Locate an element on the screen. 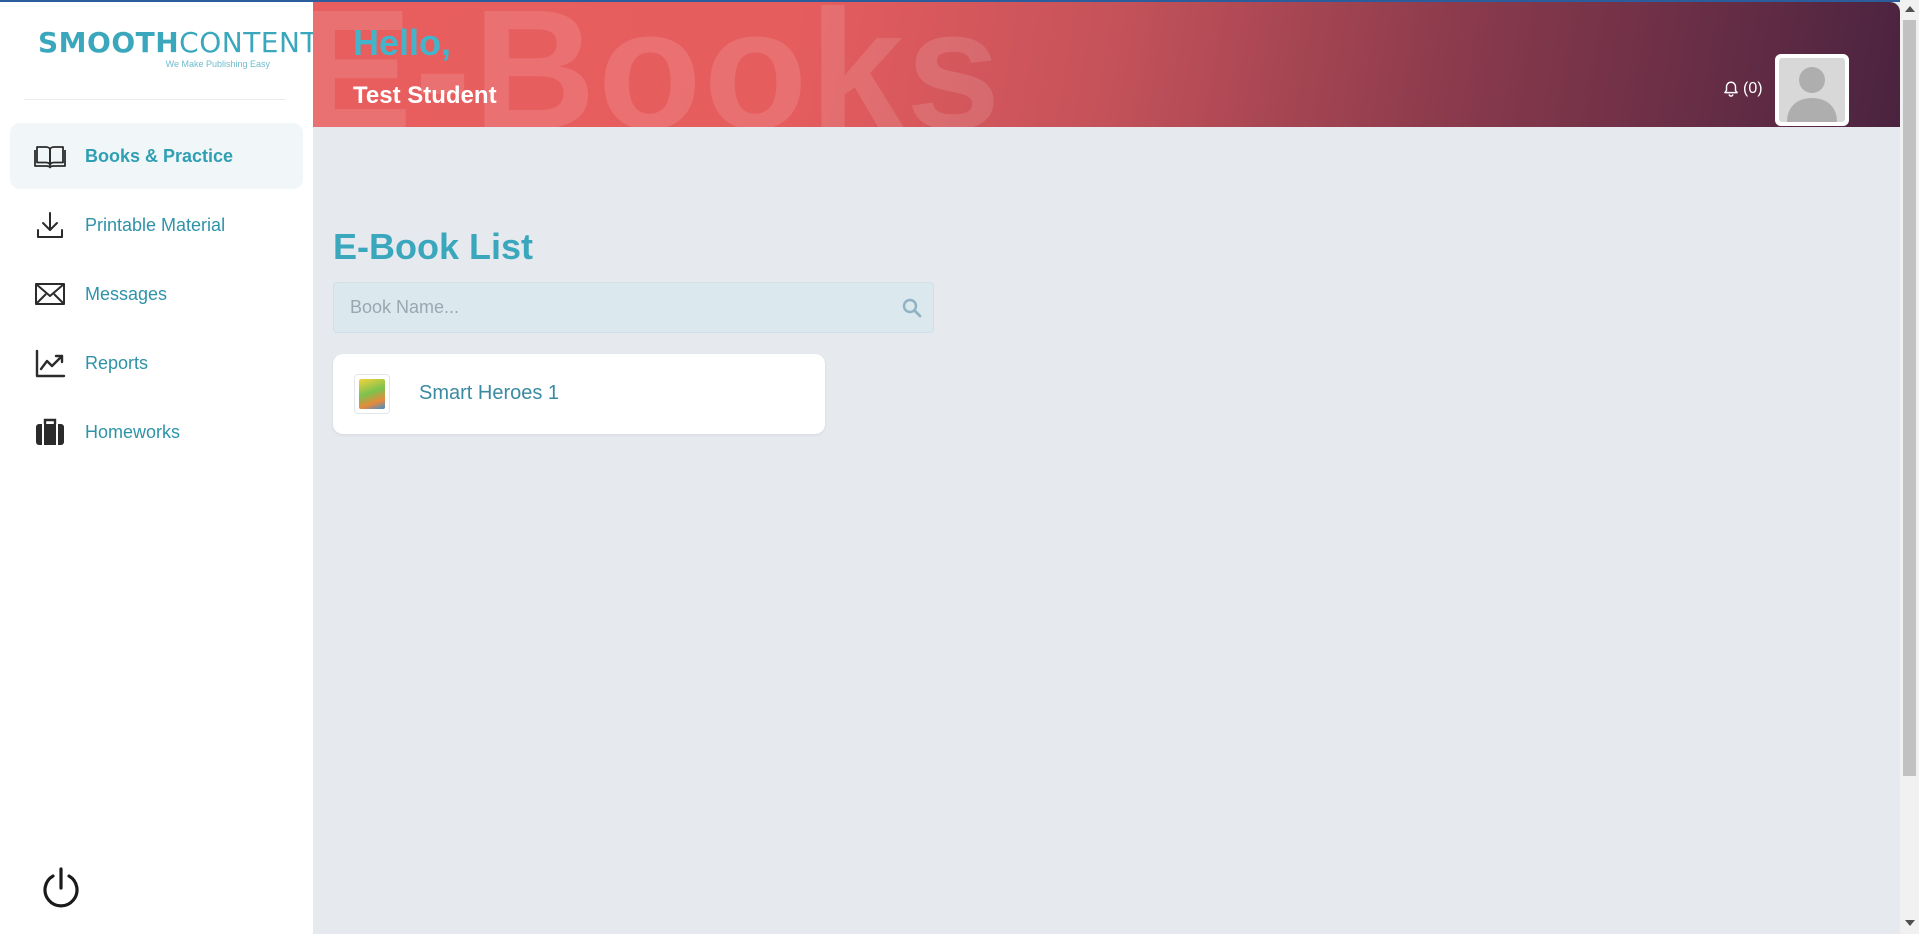 This screenshot has width=1919, height=934. sidebar-item-books-practice: Books & Practice is located at coordinates (156, 156).